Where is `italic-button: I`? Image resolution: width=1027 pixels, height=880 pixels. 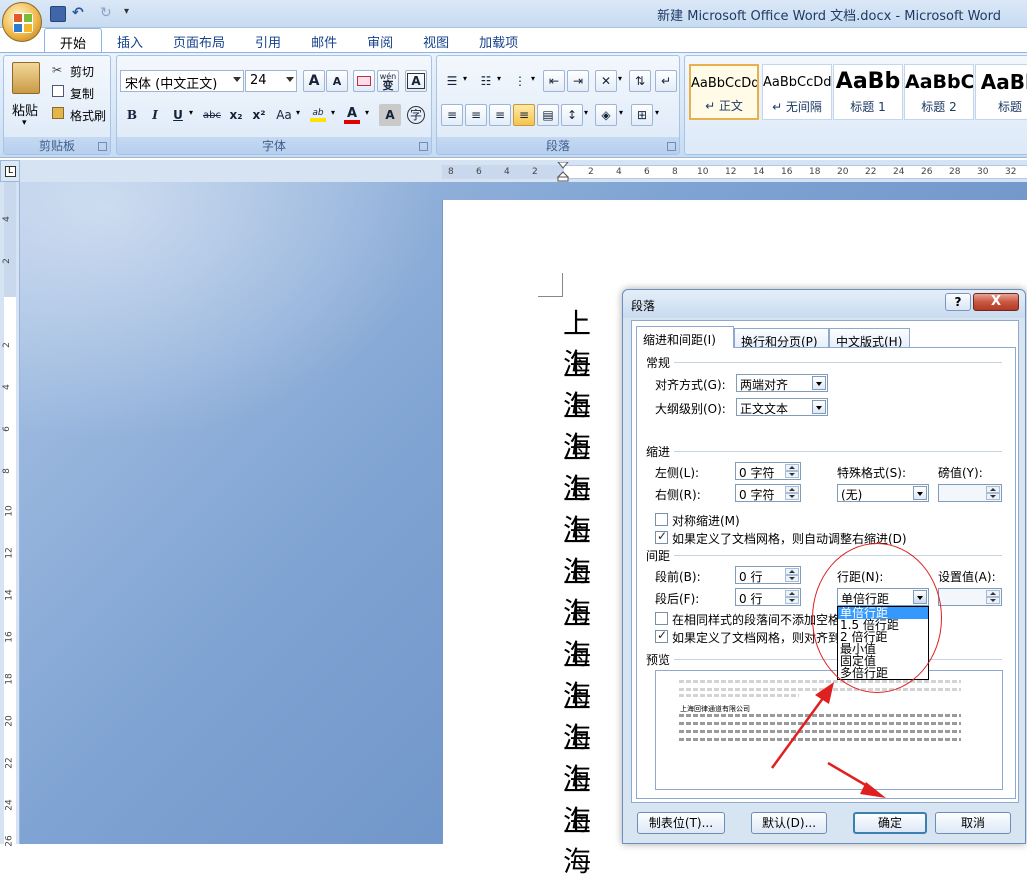 italic-button: I is located at coordinates (155, 115).